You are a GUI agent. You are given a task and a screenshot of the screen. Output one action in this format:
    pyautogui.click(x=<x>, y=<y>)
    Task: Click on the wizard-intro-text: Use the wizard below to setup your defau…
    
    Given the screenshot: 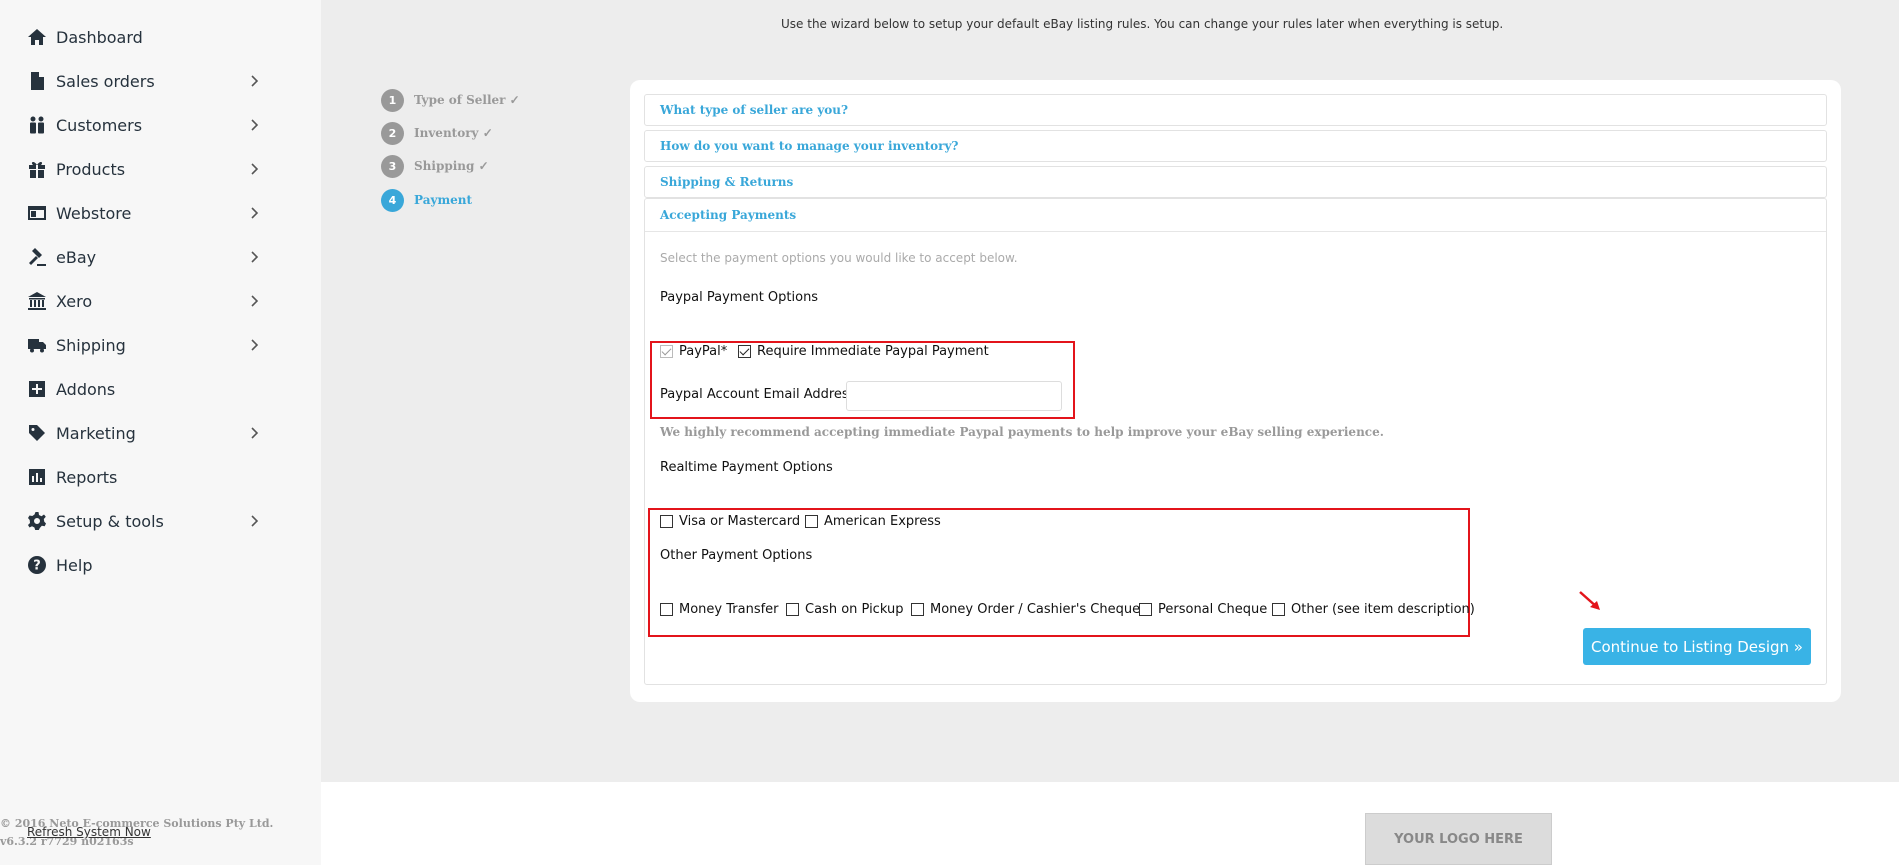 What is the action you would take?
    pyautogui.click(x=1142, y=24)
    